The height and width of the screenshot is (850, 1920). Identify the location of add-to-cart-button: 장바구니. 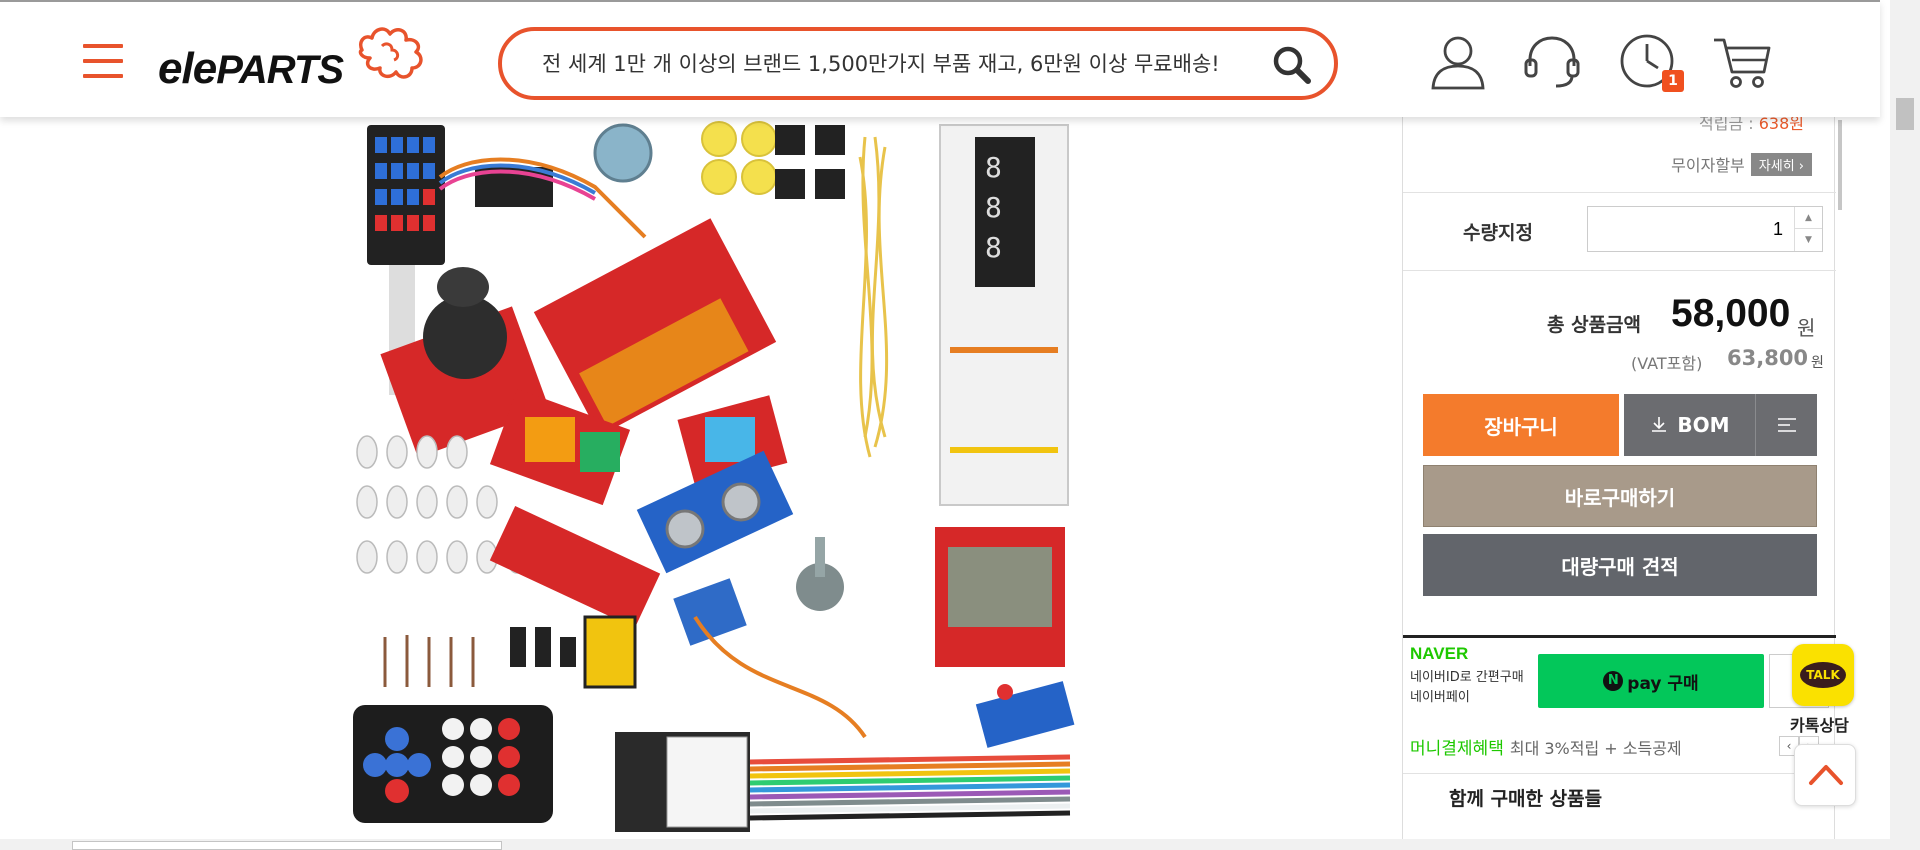
(1521, 425).